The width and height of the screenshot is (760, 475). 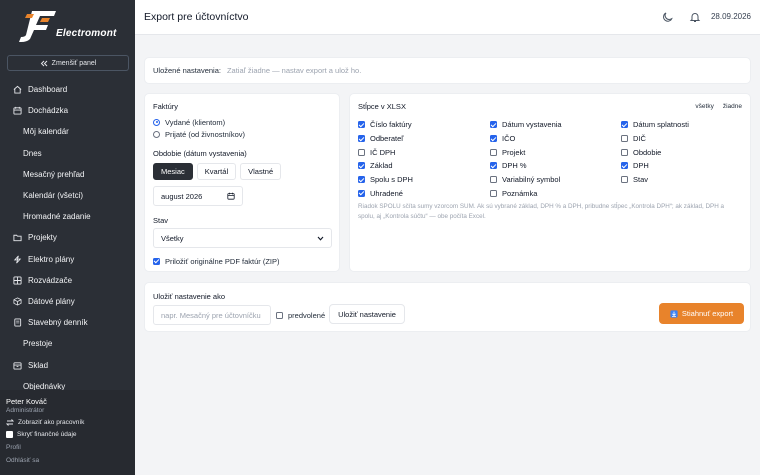 What do you see at coordinates (732, 106) in the screenshot?
I see `select-none-link: žiadne` at bounding box center [732, 106].